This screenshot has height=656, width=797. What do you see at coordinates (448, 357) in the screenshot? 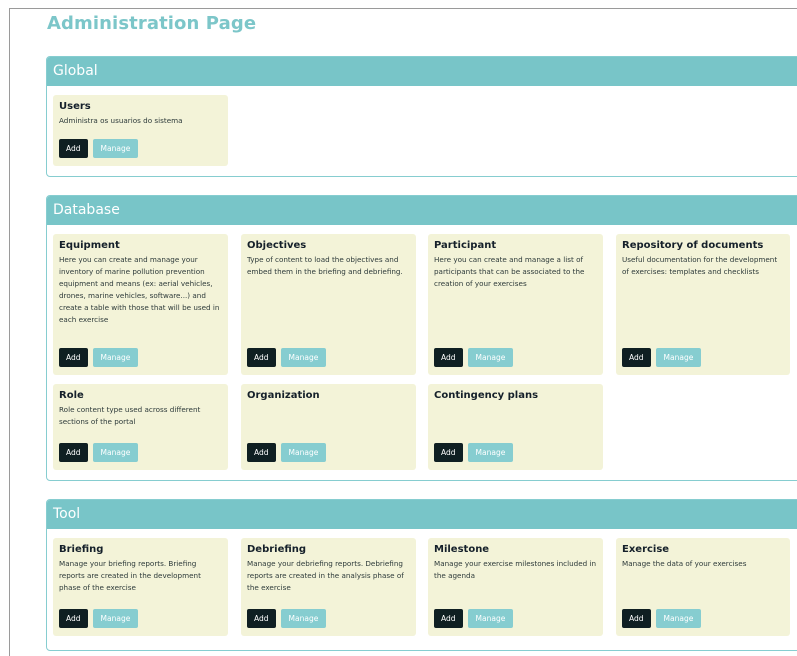
I see `participant-add-button: Add` at bounding box center [448, 357].